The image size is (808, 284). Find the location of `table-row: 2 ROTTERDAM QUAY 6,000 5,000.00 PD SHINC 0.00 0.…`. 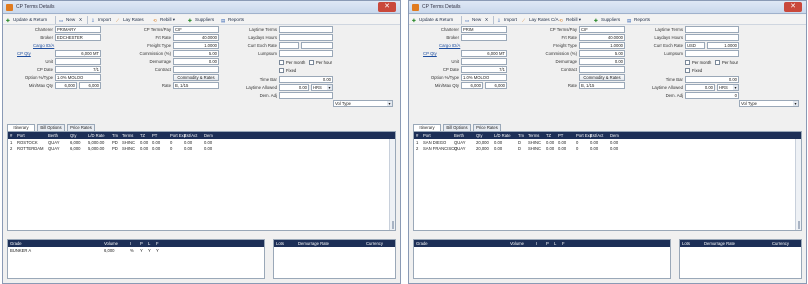

table-row: 2 ROTTERDAM QUAY 6,000 5,000.00 PD SHINC 0.00 0.… is located at coordinates (201, 149).